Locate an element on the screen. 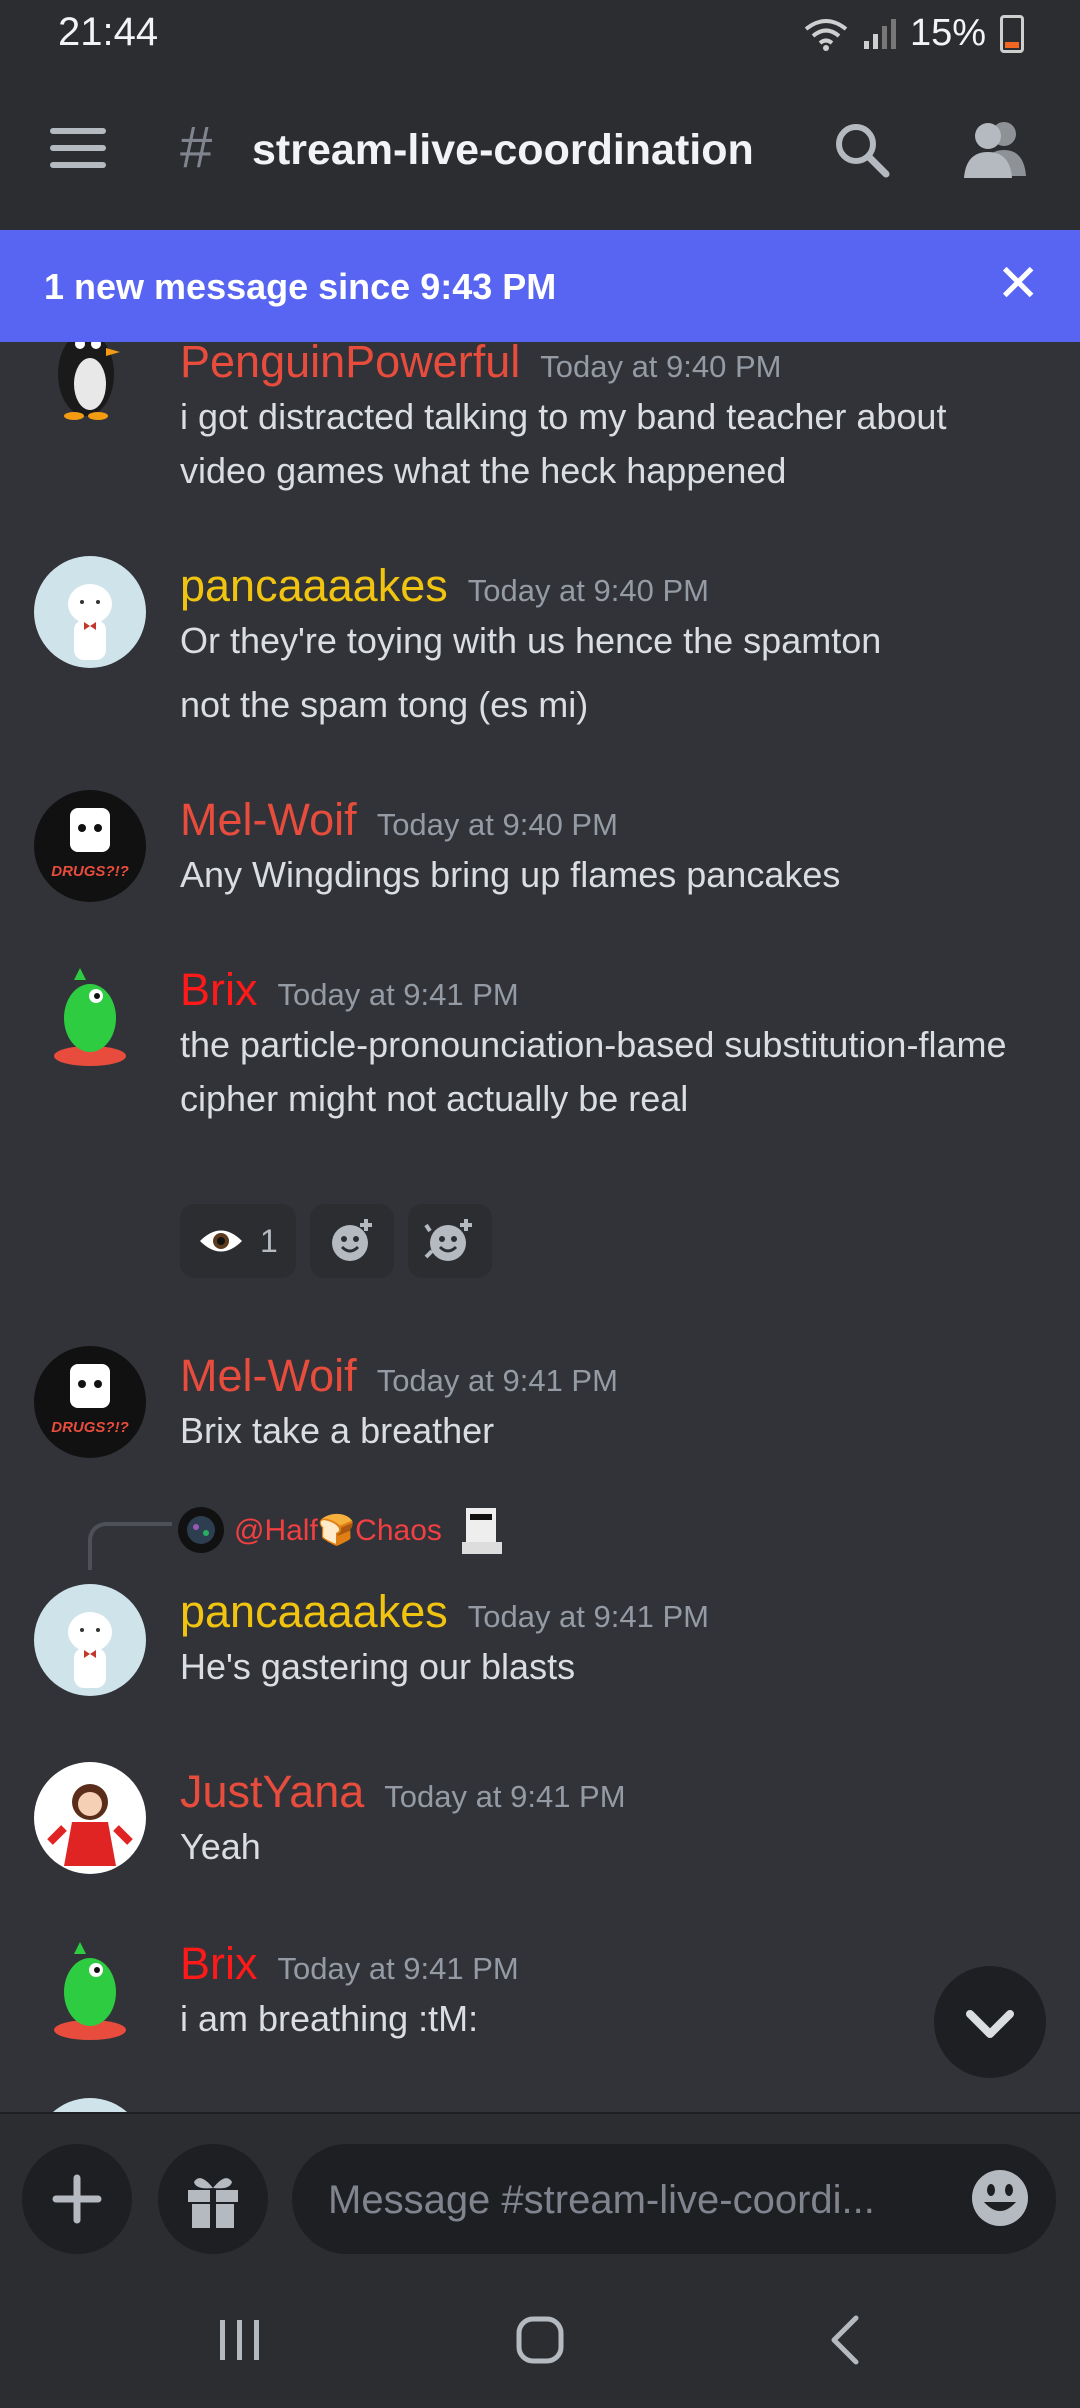 The height and width of the screenshot is (2408, 1080). eye-reaction: 1 is located at coordinates (238, 1241).